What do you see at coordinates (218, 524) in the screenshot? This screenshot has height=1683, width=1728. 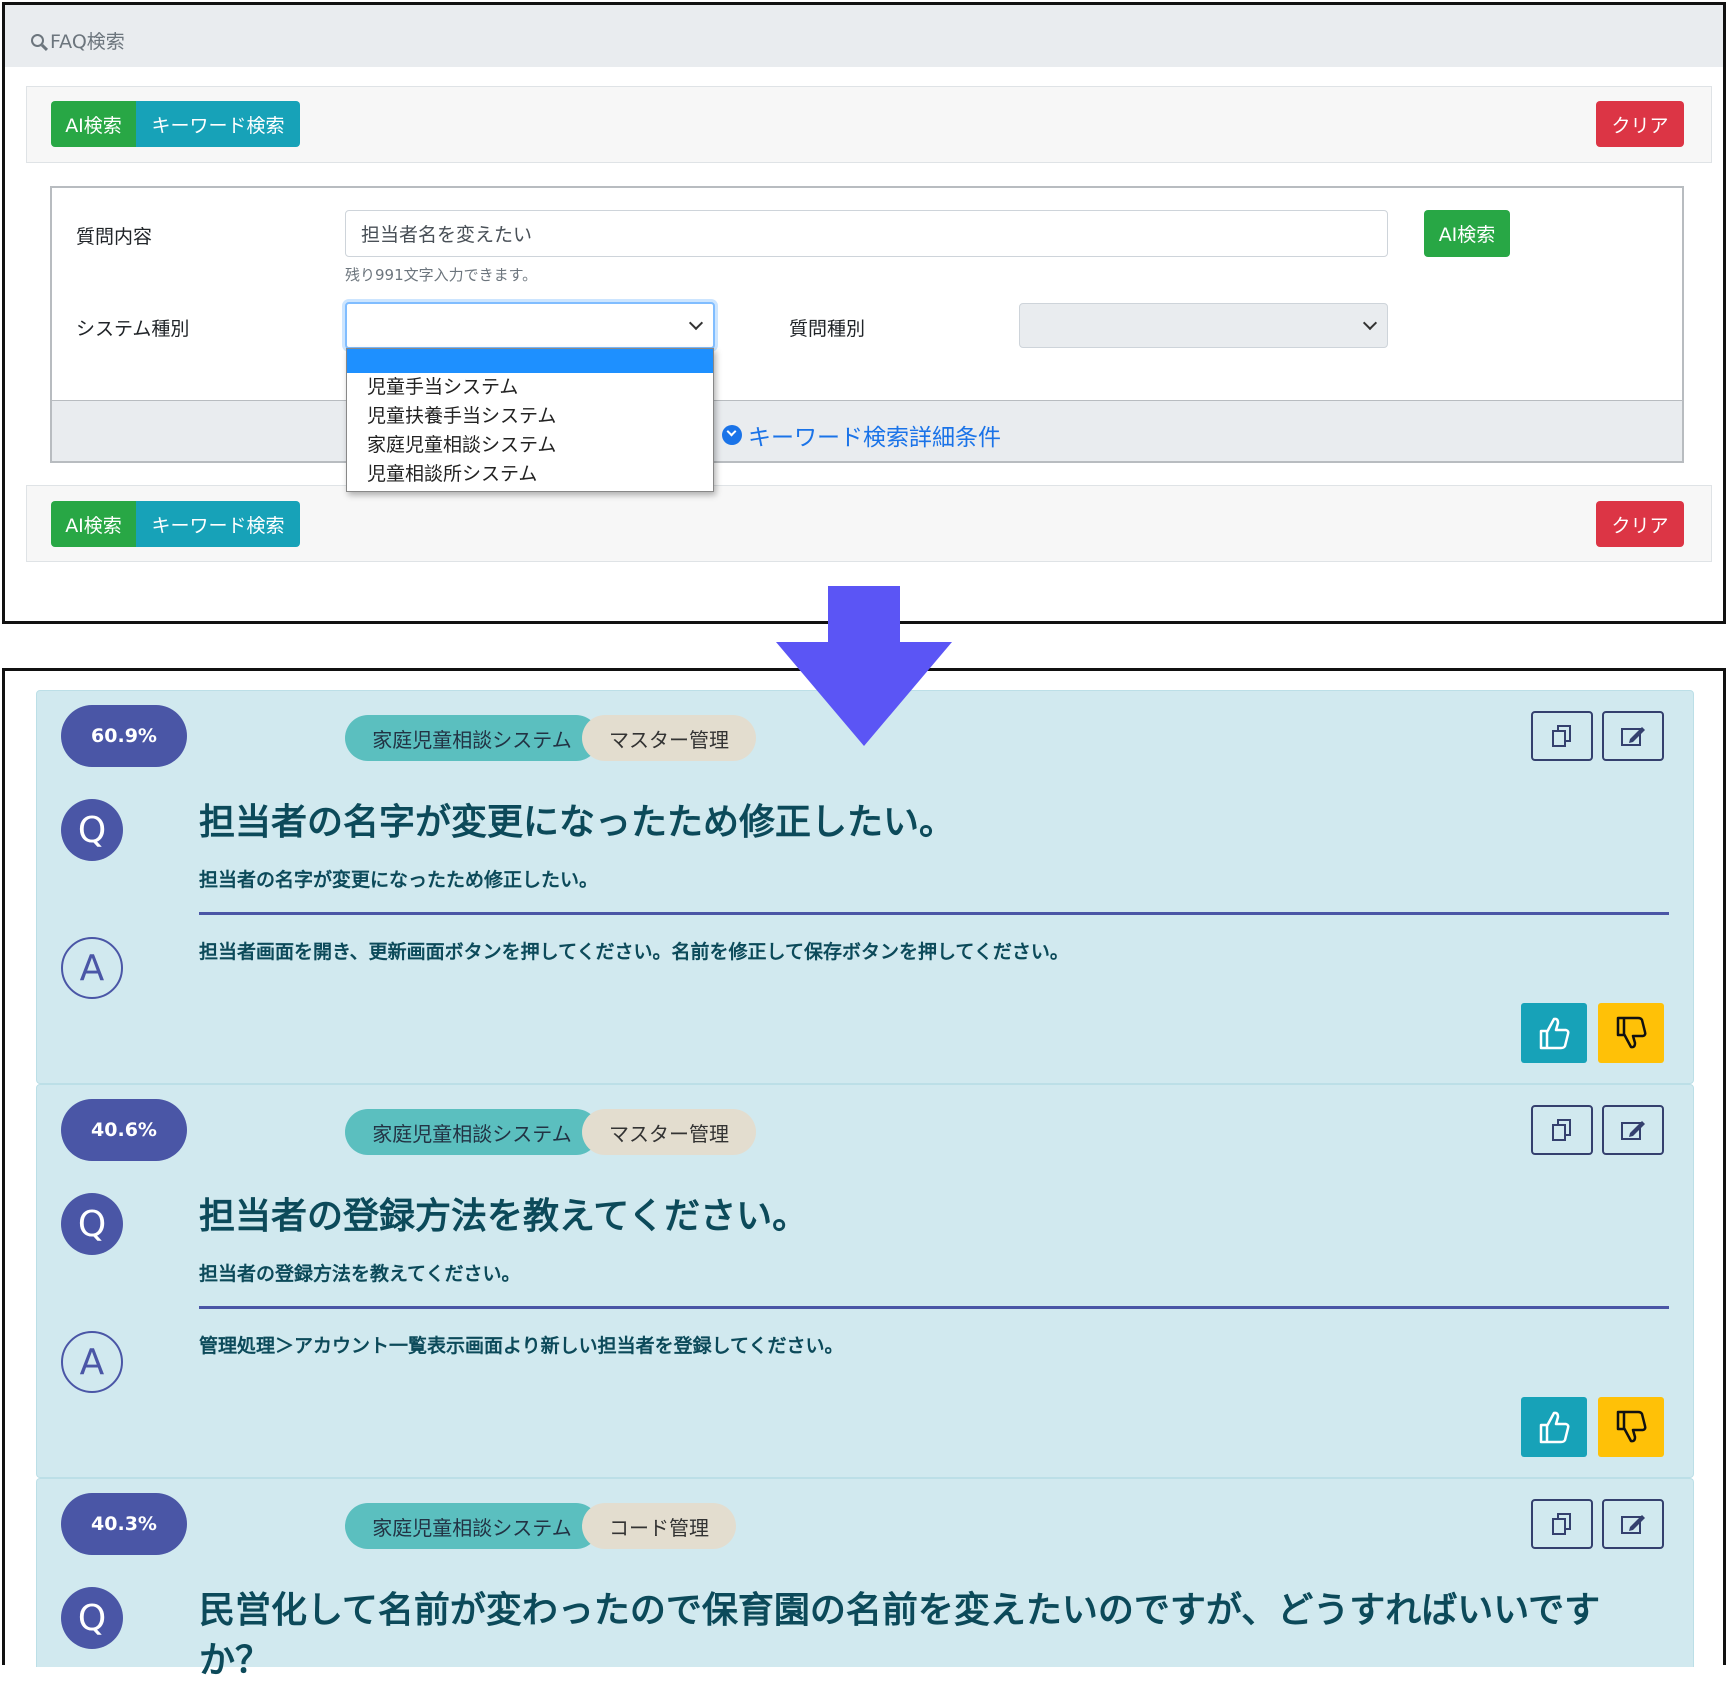 I see `keyword-search-button-bottom: キーワード検索` at bounding box center [218, 524].